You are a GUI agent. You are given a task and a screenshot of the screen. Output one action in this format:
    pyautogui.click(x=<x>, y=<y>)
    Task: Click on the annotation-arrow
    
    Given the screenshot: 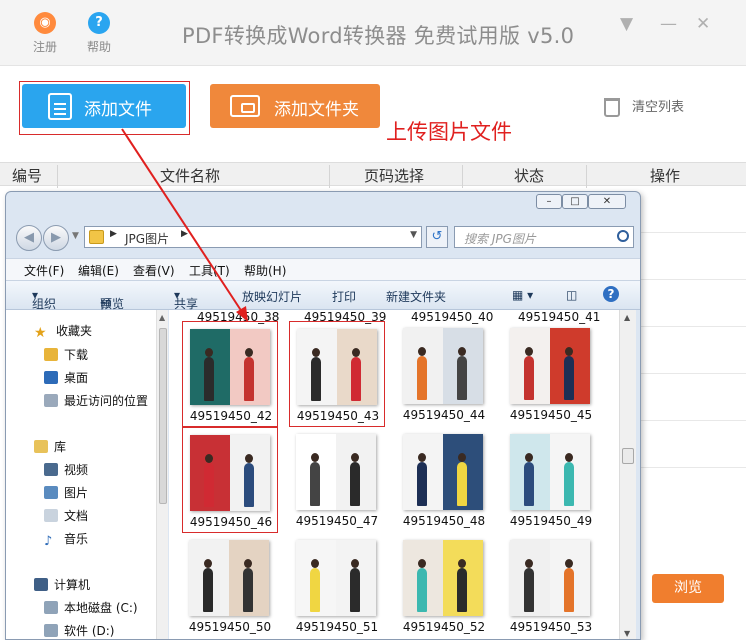 What is the action you would take?
    pyautogui.click(x=184, y=225)
    